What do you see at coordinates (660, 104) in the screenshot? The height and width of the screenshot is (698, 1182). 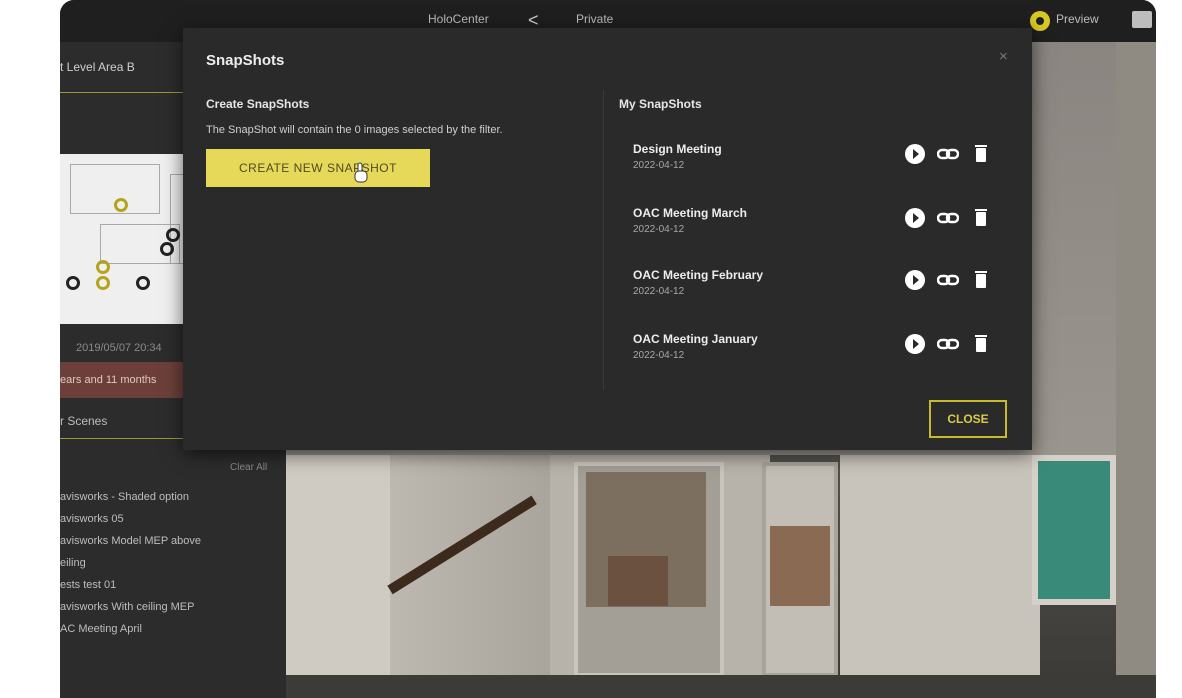 I see `my-snapshots-heading: My SnapShots` at bounding box center [660, 104].